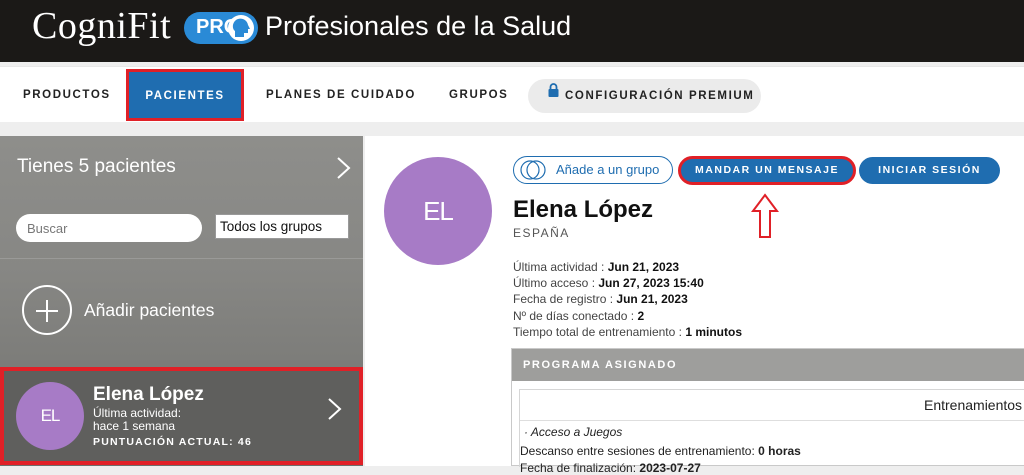  Describe the element at coordinates (109, 228) in the screenshot. I see `search-input` at that location.